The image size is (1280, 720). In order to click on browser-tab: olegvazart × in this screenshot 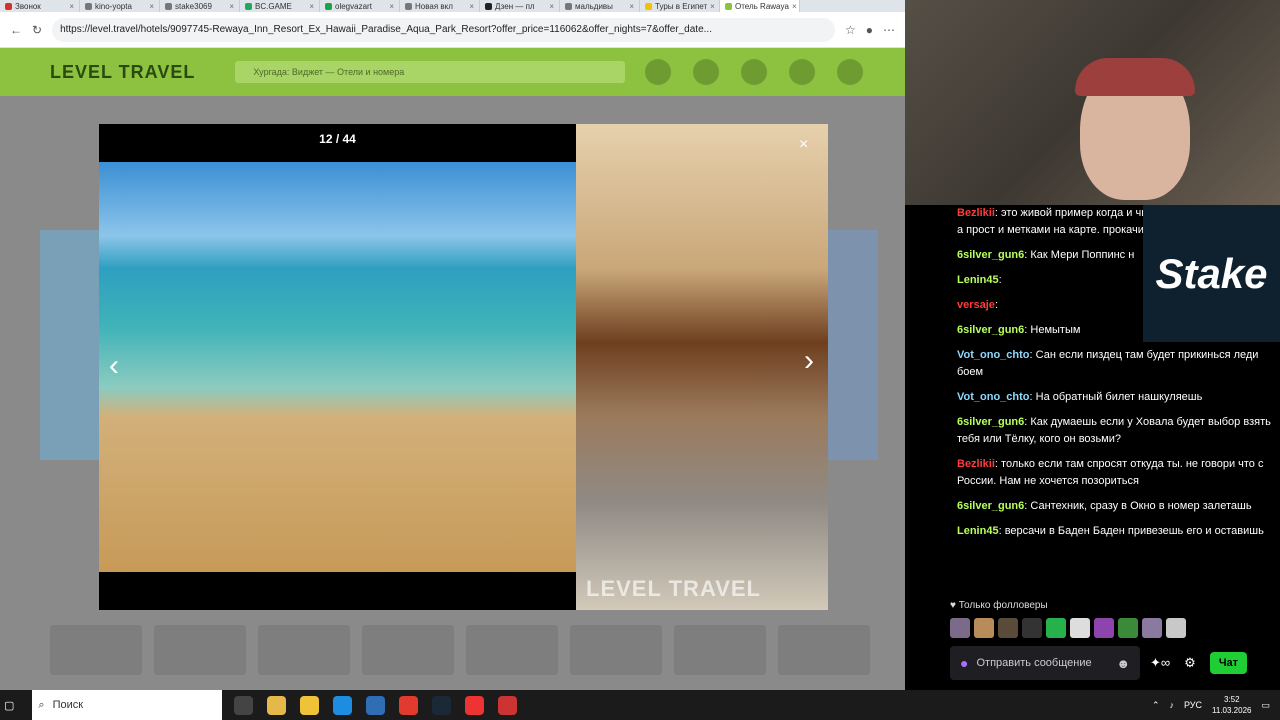, I will do `click(360, 6)`.